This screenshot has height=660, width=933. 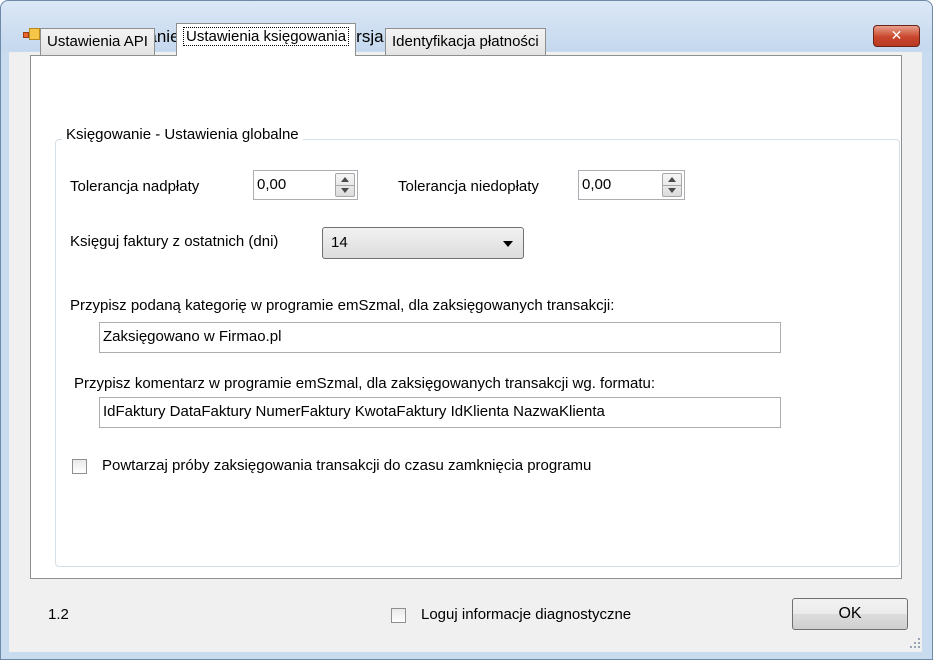 What do you see at coordinates (32, 35) in the screenshot?
I see `app-icon` at bounding box center [32, 35].